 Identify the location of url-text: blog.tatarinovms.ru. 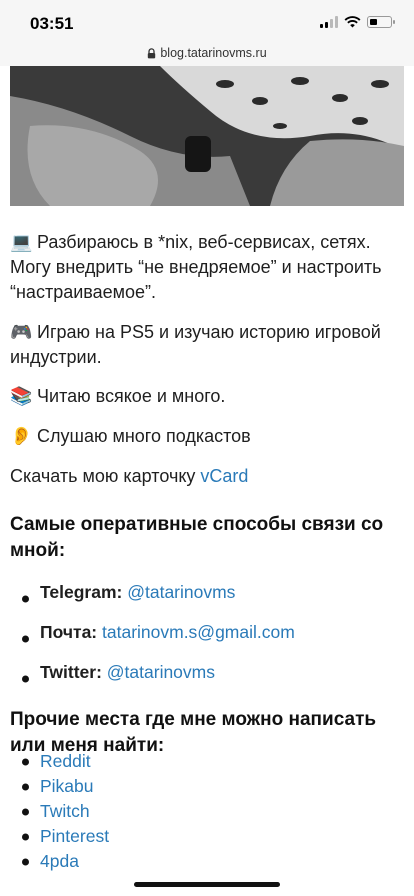
(213, 53).